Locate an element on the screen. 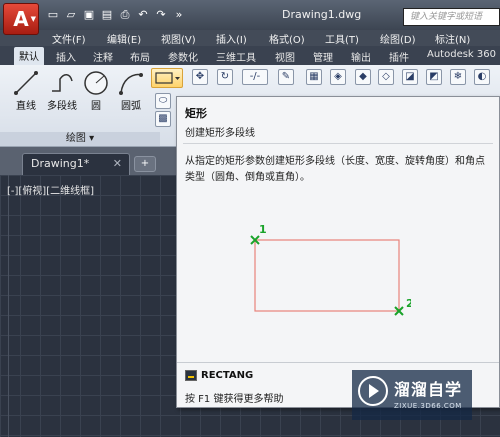 The image size is (500, 437). draw-panel-label: 绘图 ▾ is located at coordinates (80, 139).